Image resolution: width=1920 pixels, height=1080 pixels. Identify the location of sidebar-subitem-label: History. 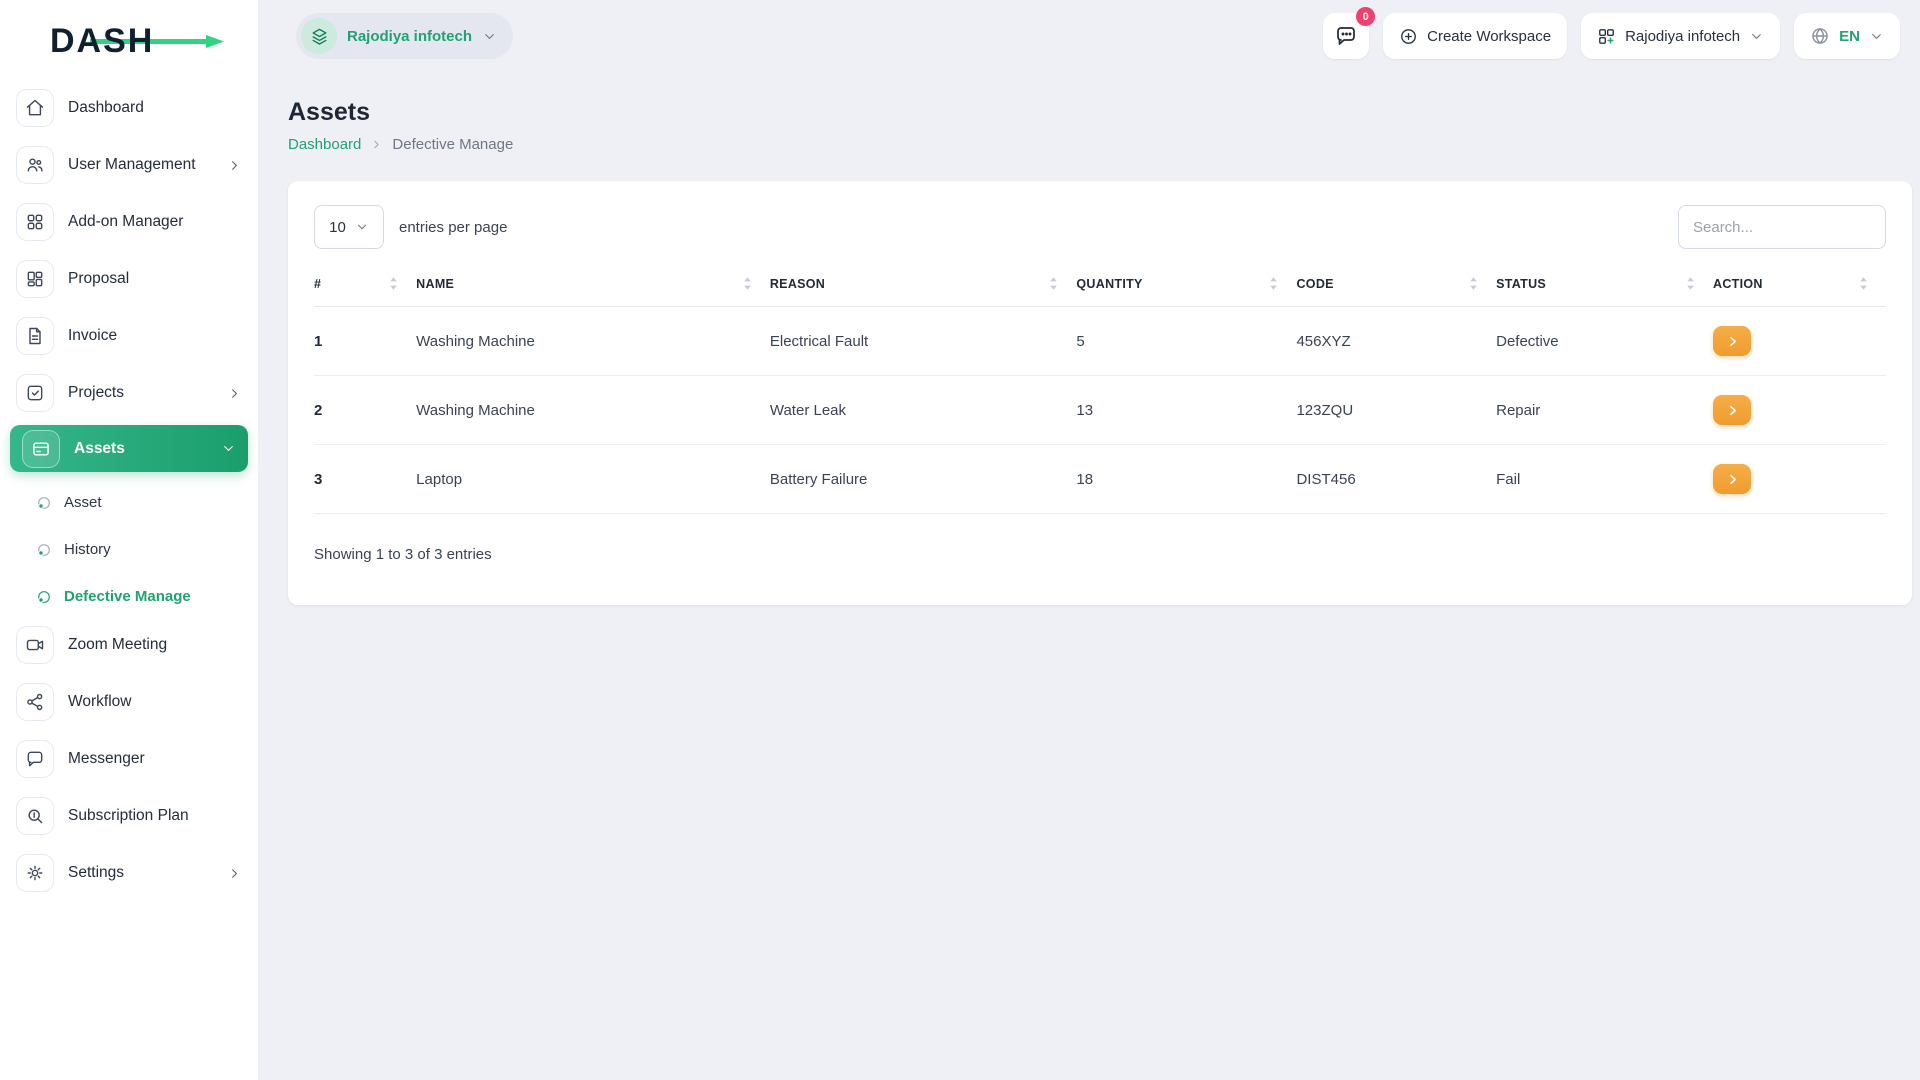
(87, 549).